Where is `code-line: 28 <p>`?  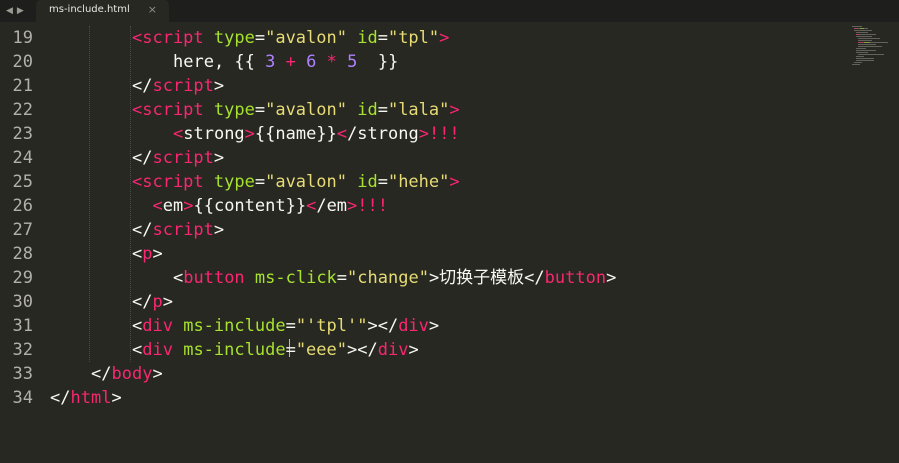 code-line: 28 <p> is located at coordinates (420, 254).